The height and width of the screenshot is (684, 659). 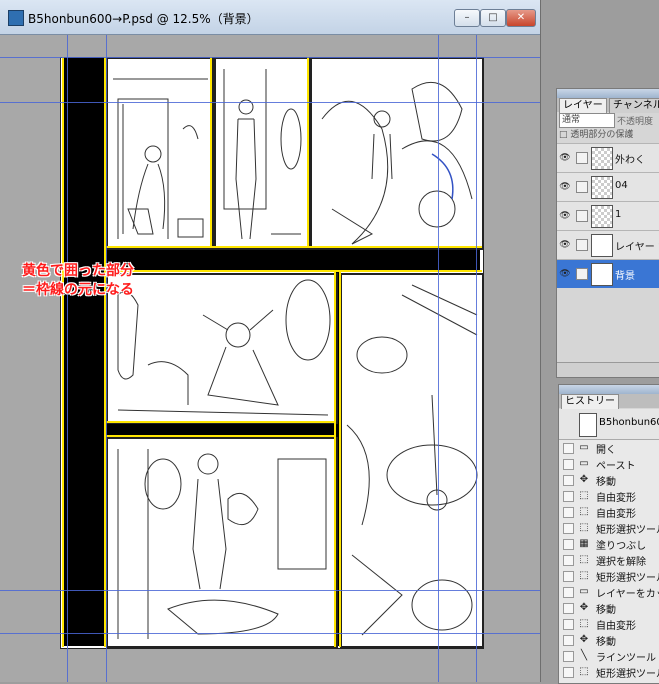 What do you see at coordinates (608, 369) in the screenshot?
I see `layers-footer` at bounding box center [608, 369].